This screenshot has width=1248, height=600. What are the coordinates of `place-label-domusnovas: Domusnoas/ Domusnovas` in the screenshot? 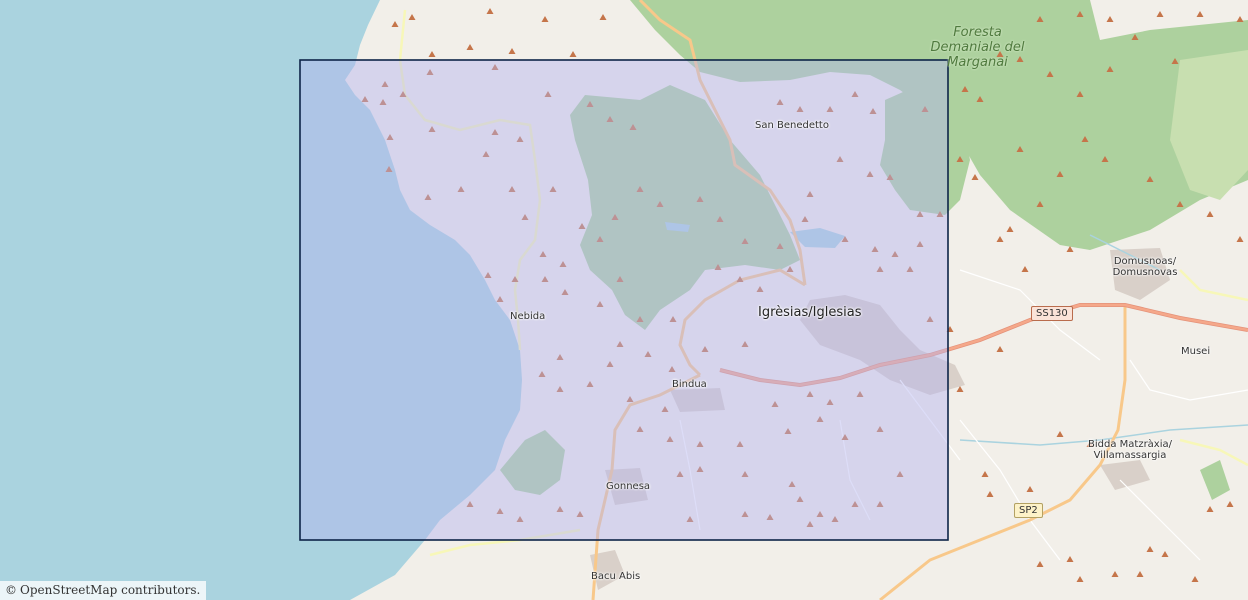 It's located at (1145, 267).